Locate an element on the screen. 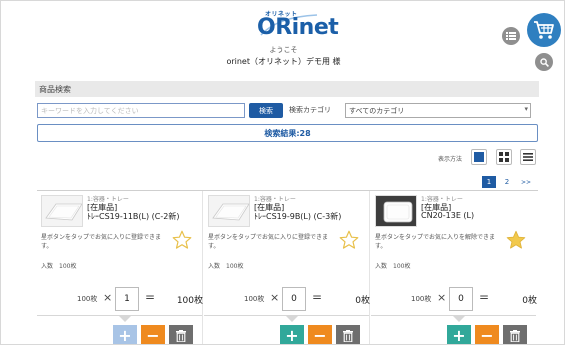 Image resolution: width=565 pixels, height=345 pixels. category-label: 検索カテゴリ is located at coordinates (310, 110).